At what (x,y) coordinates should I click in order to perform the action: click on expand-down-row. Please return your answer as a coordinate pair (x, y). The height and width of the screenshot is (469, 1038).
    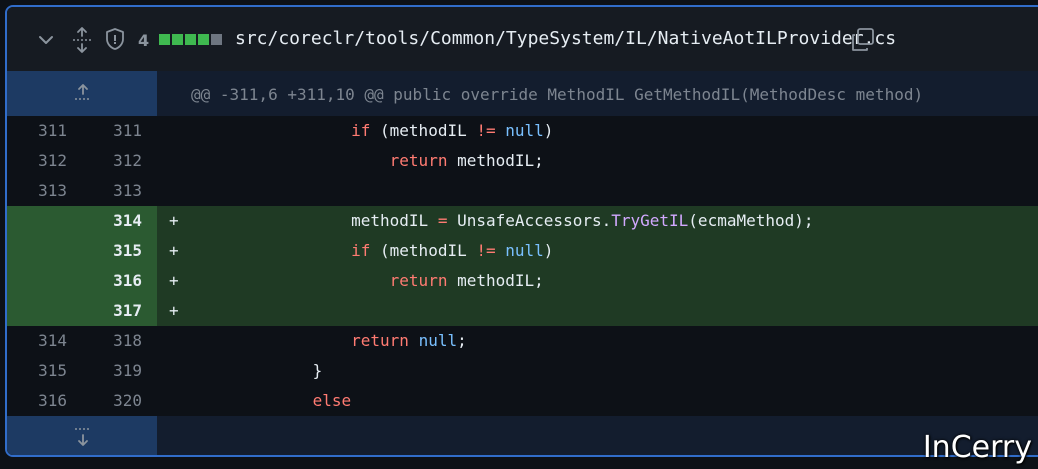
    Looking at the image, I should click on (522, 435).